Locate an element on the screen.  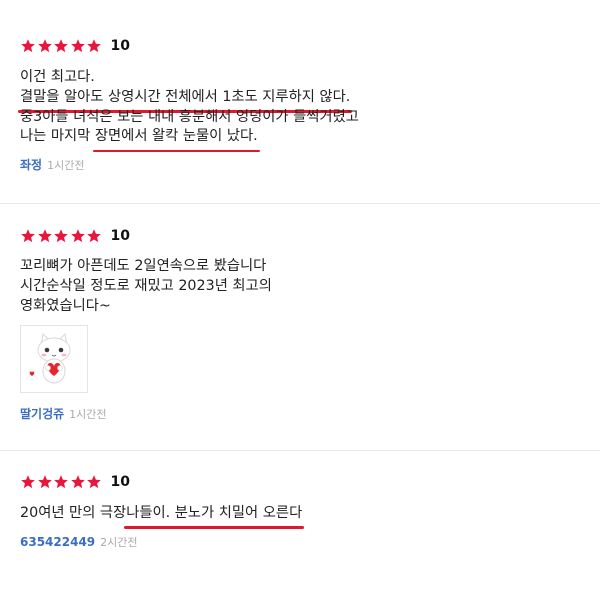
review-text-line: 나는 마지막 장면에서 왈칵 눈물이 났다. is located at coordinates (310, 139).